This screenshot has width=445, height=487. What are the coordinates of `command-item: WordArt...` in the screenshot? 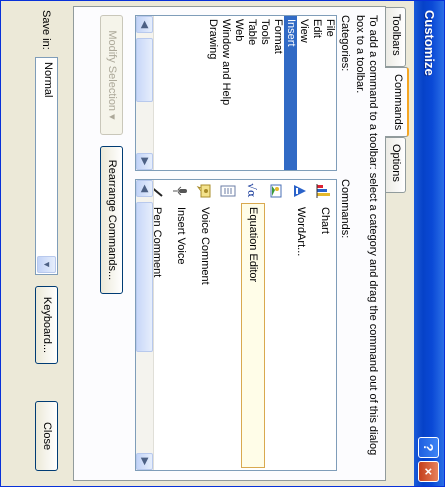 It's located at (300, 325).